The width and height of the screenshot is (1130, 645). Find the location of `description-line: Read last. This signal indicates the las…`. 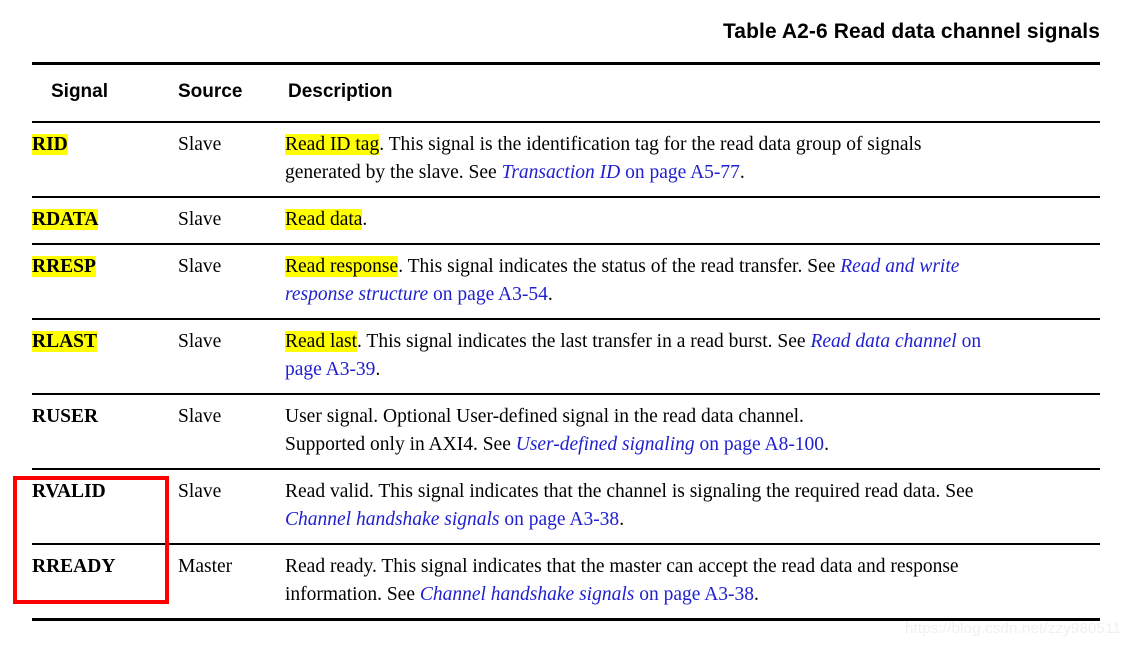

description-line: Read last. This signal indicates the las… is located at coordinates (692, 342).